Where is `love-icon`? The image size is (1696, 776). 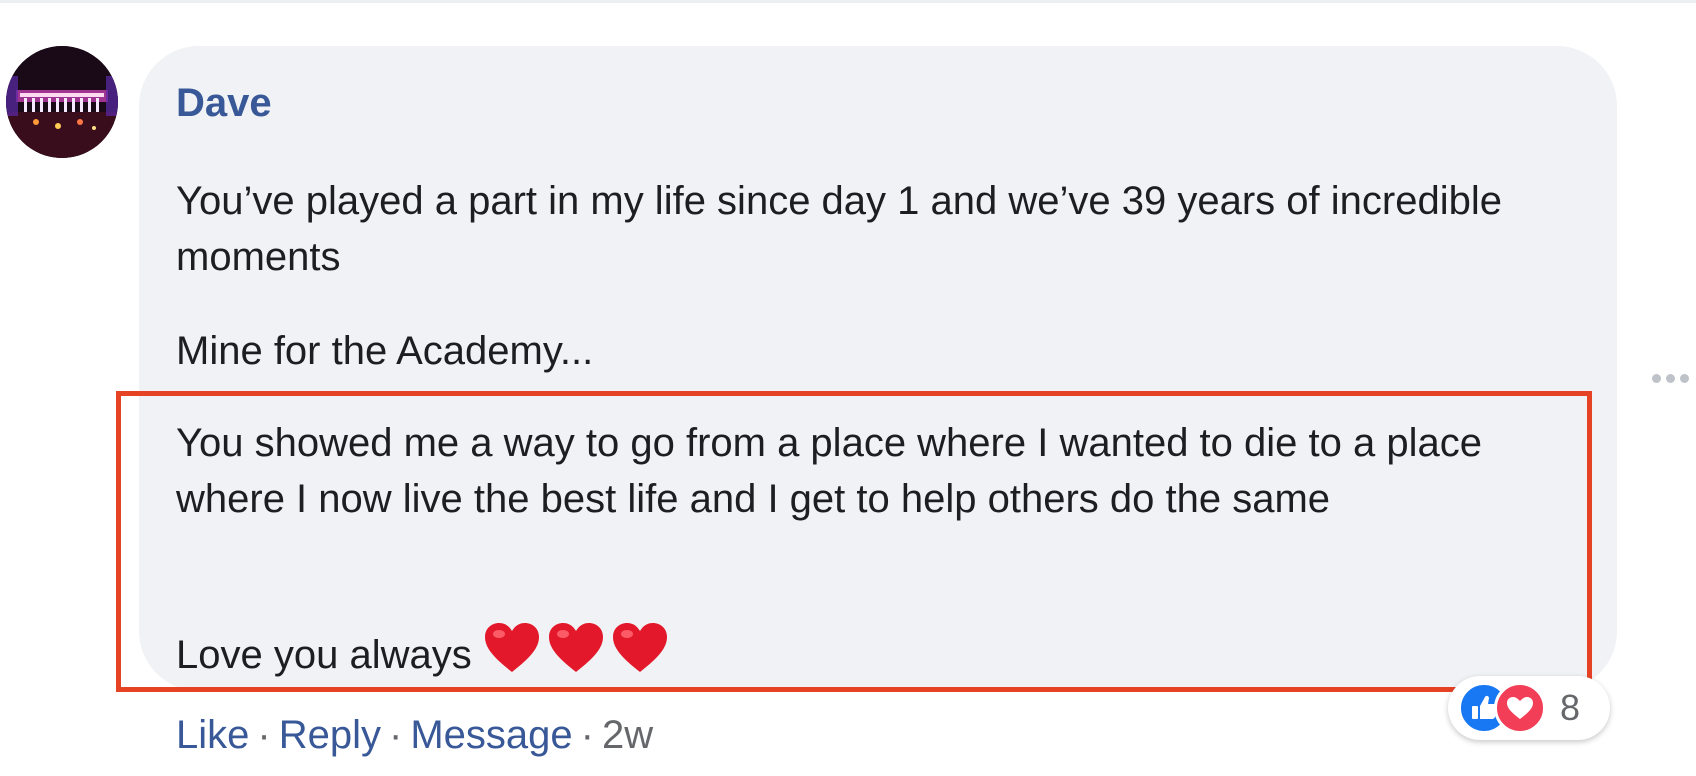 love-icon is located at coordinates (1520, 708).